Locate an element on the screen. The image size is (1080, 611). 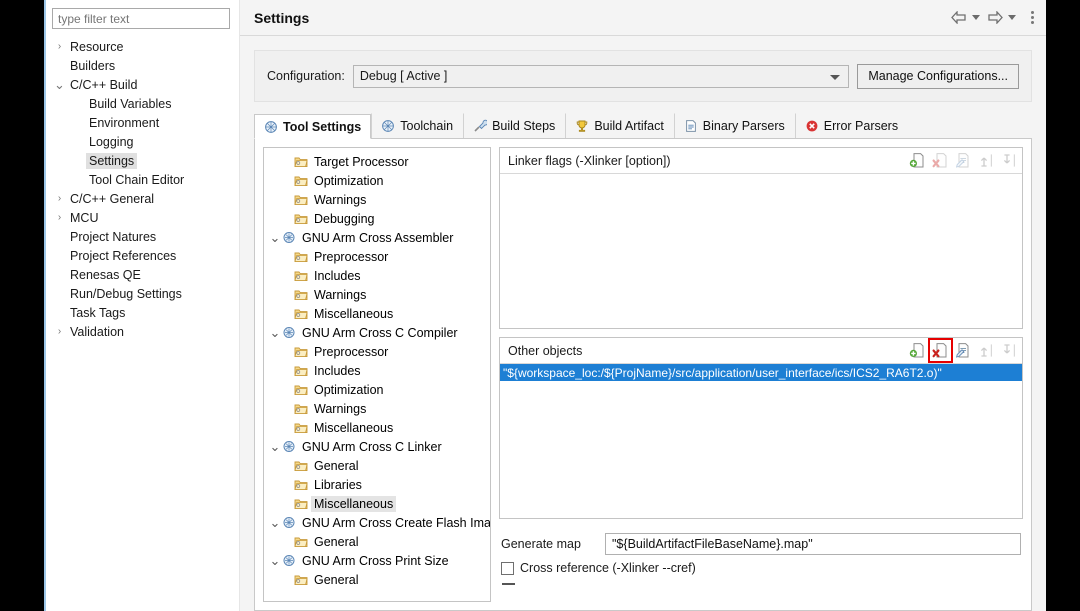
sidebar-item-logging: Logging is located at coordinates (142, 141).